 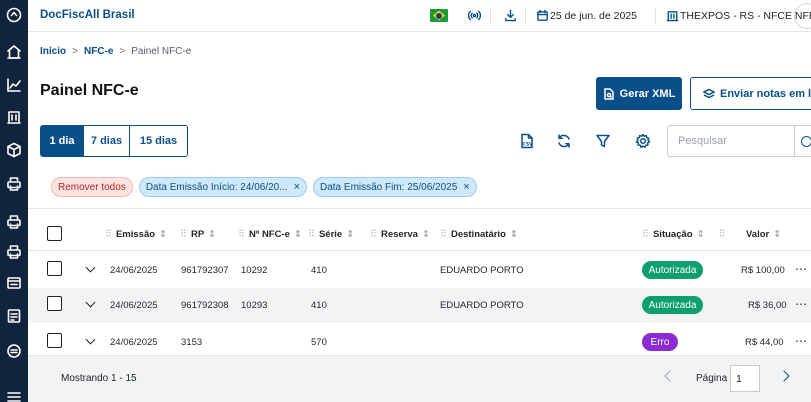 What do you see at coordinates (603, 141) in the screenshot?
I see `filter-icon` at bounding box center [603, 141].